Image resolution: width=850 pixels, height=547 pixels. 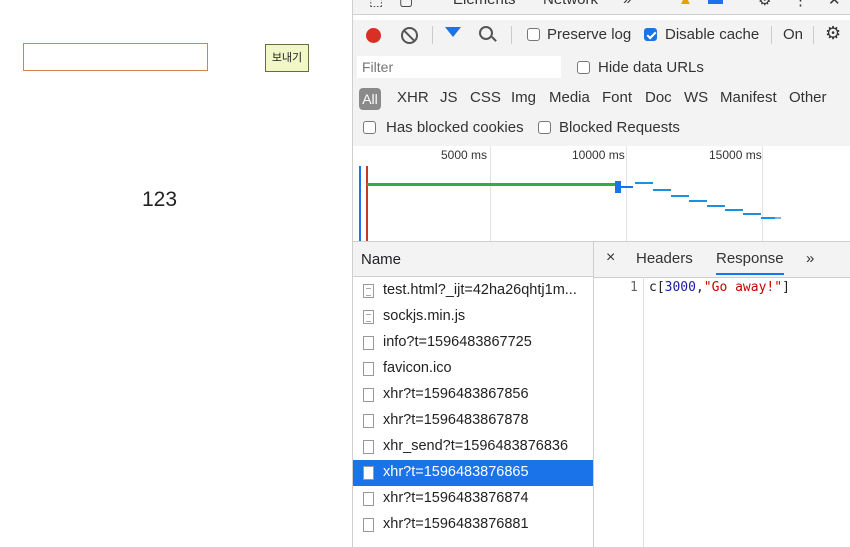 I want to click on preserve-log-checkbox, so click(x=533, y=34).